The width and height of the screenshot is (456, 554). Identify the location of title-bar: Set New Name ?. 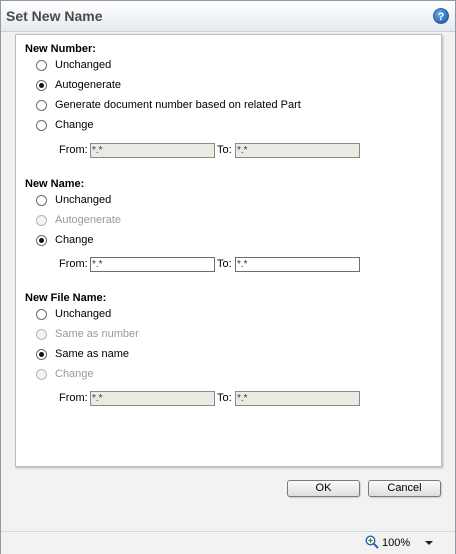
(228, 16).